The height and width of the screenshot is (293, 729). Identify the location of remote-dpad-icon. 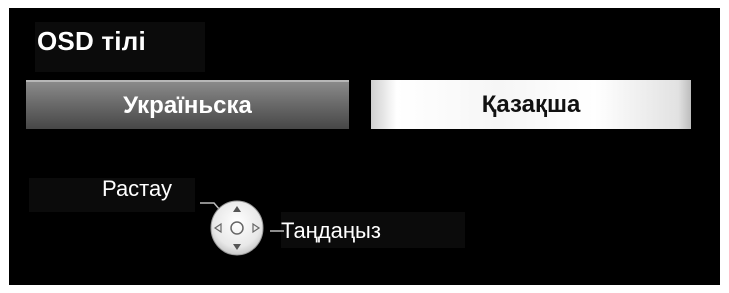
(237, 228).